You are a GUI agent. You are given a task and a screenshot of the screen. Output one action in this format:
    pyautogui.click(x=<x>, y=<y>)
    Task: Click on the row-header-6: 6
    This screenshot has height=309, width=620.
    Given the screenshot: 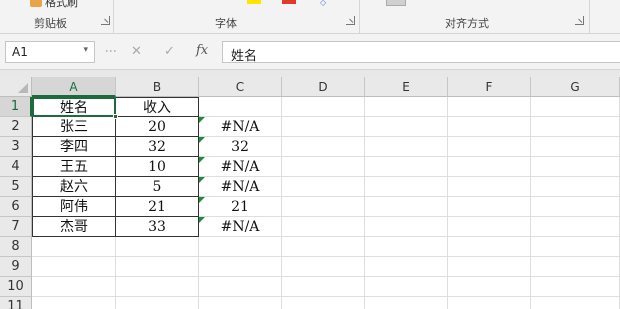 What is the action you would take?
    pyautogui.click(x=16, y=207)
    